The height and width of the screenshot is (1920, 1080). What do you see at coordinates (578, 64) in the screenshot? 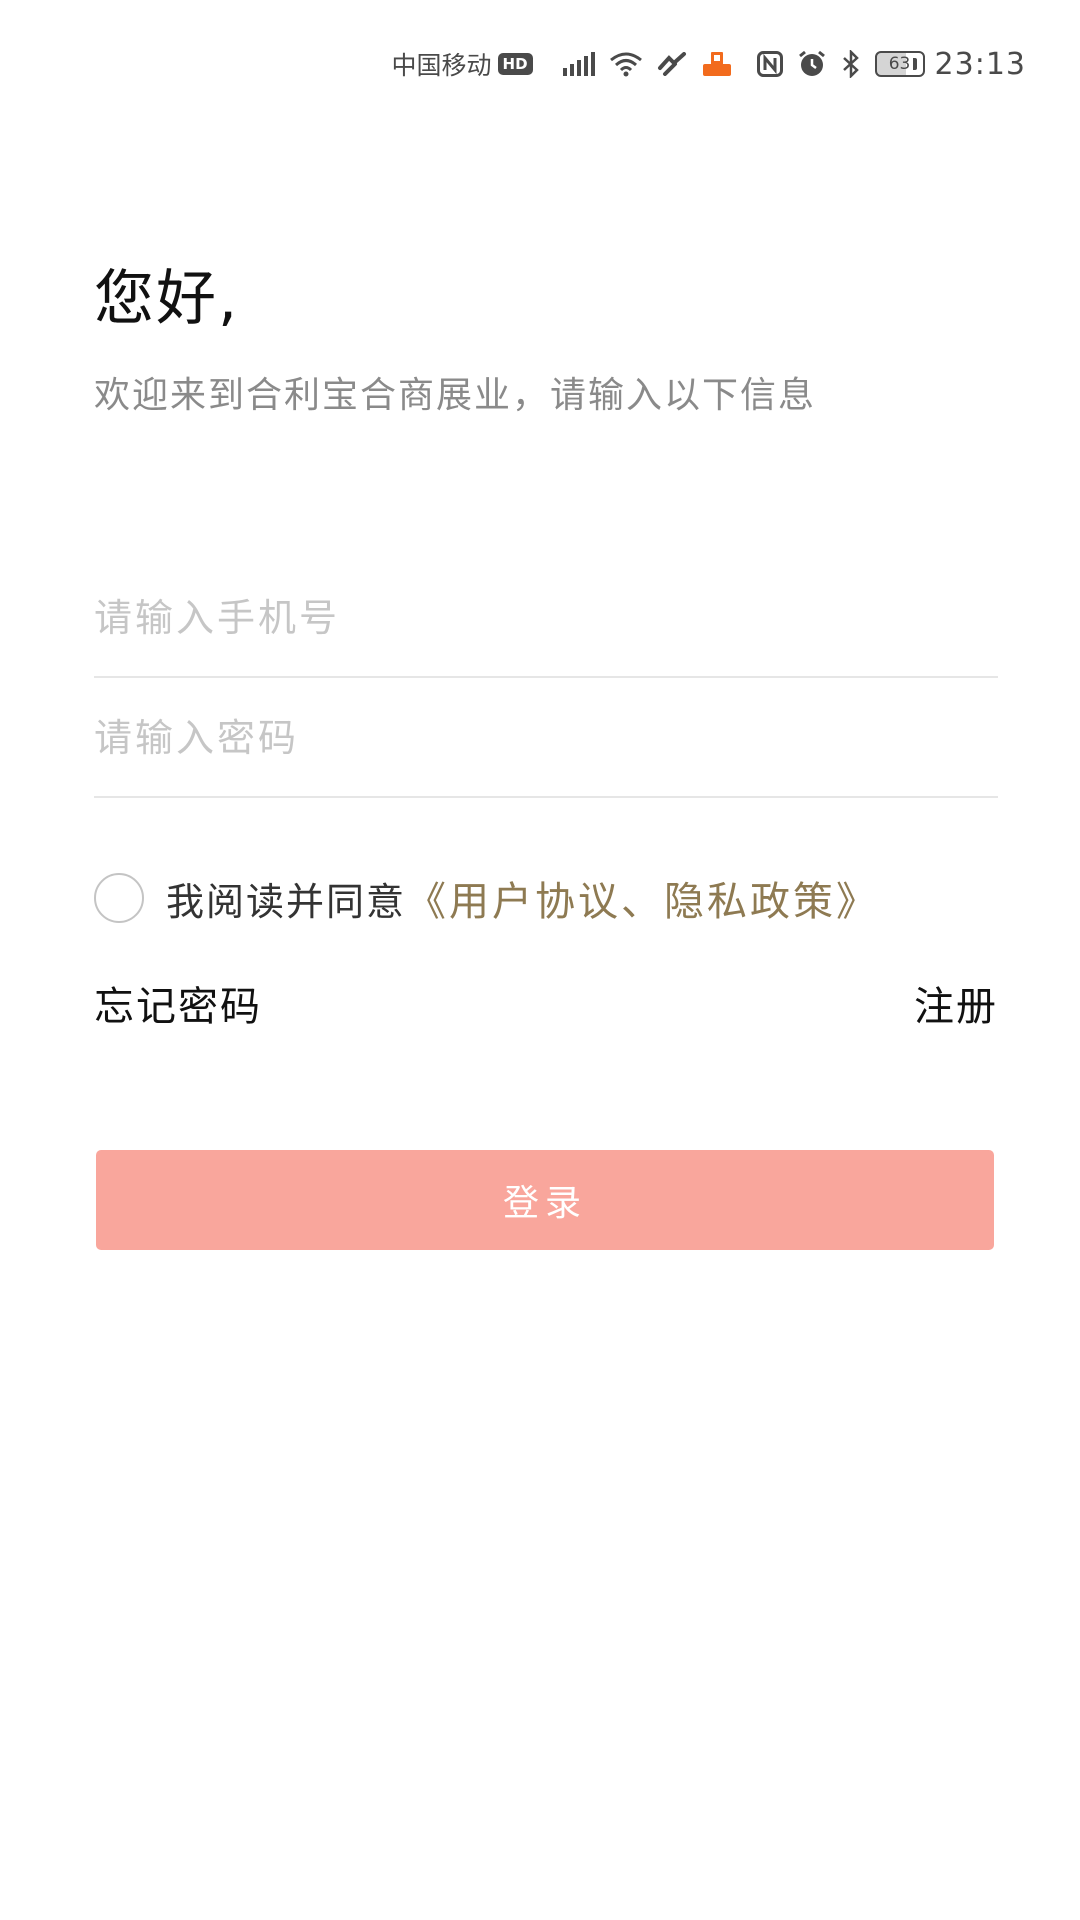
I see `signal-icon` at bounding box center [578, 64].